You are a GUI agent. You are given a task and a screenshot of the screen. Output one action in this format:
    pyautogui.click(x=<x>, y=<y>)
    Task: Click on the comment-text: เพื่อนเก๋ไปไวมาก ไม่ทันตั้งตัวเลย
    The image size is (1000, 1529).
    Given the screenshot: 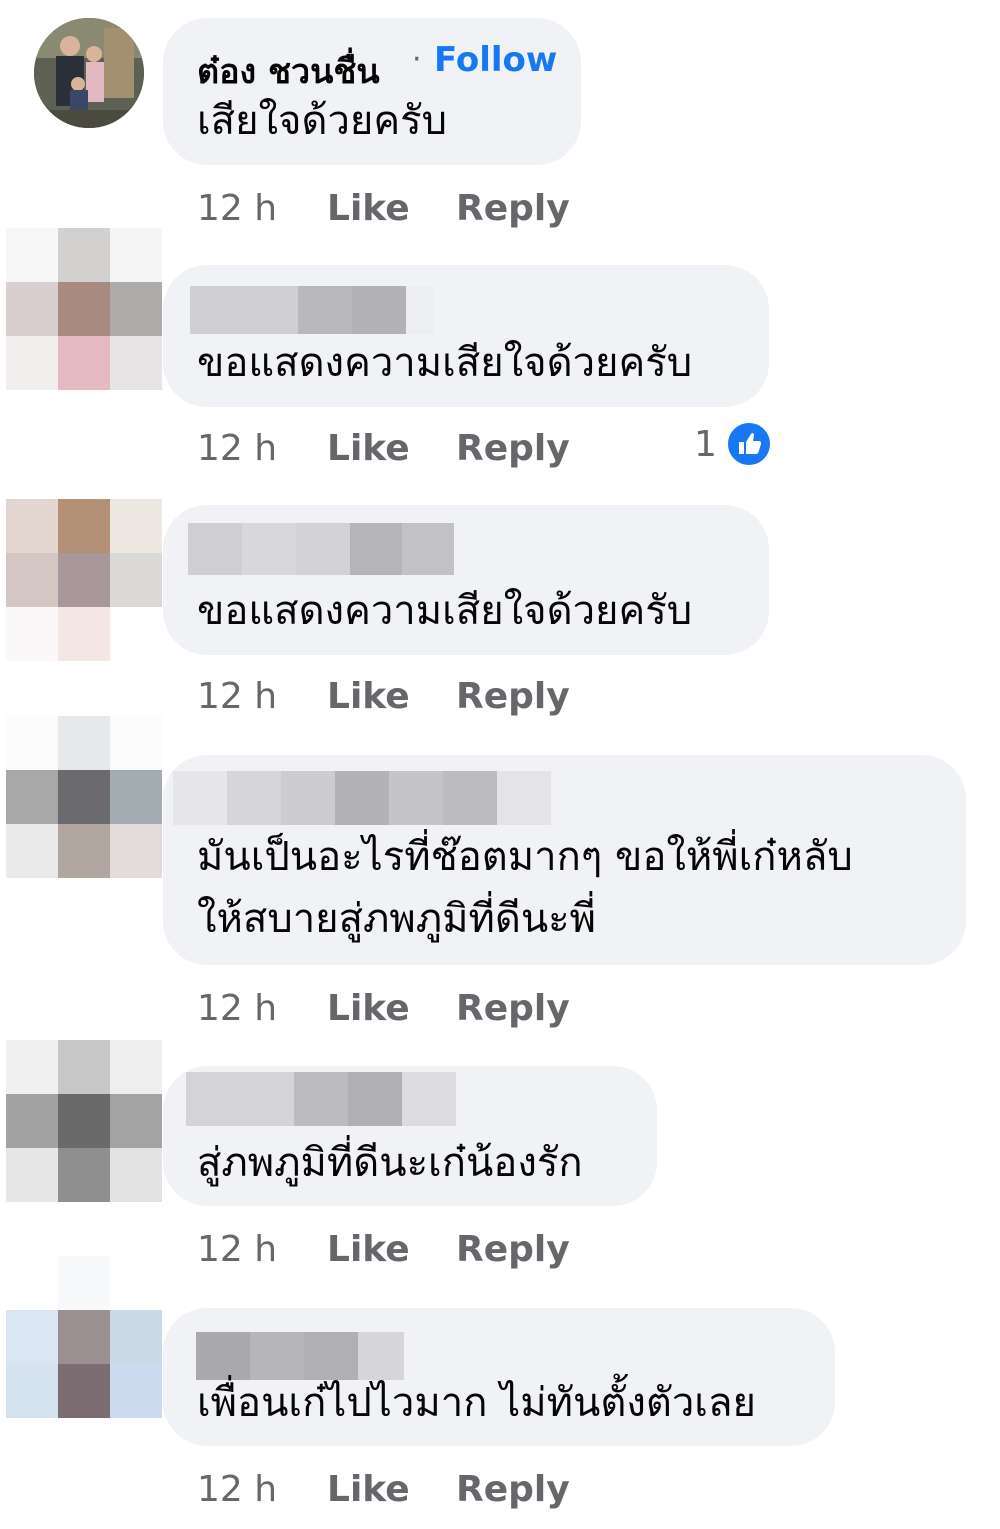 What is the action you would take?
    pyautogui.click(x=476, y=1403)
    